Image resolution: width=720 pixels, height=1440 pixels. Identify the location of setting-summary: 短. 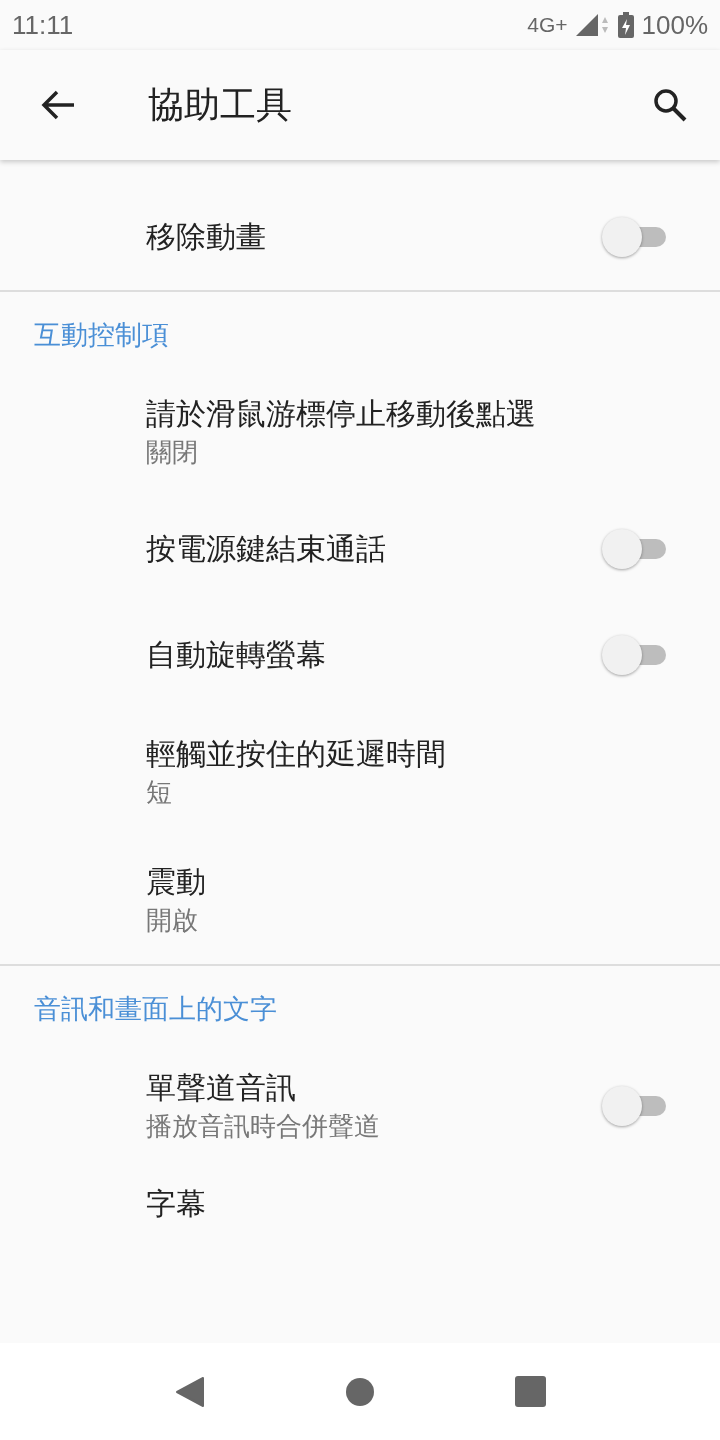
(159, 792).